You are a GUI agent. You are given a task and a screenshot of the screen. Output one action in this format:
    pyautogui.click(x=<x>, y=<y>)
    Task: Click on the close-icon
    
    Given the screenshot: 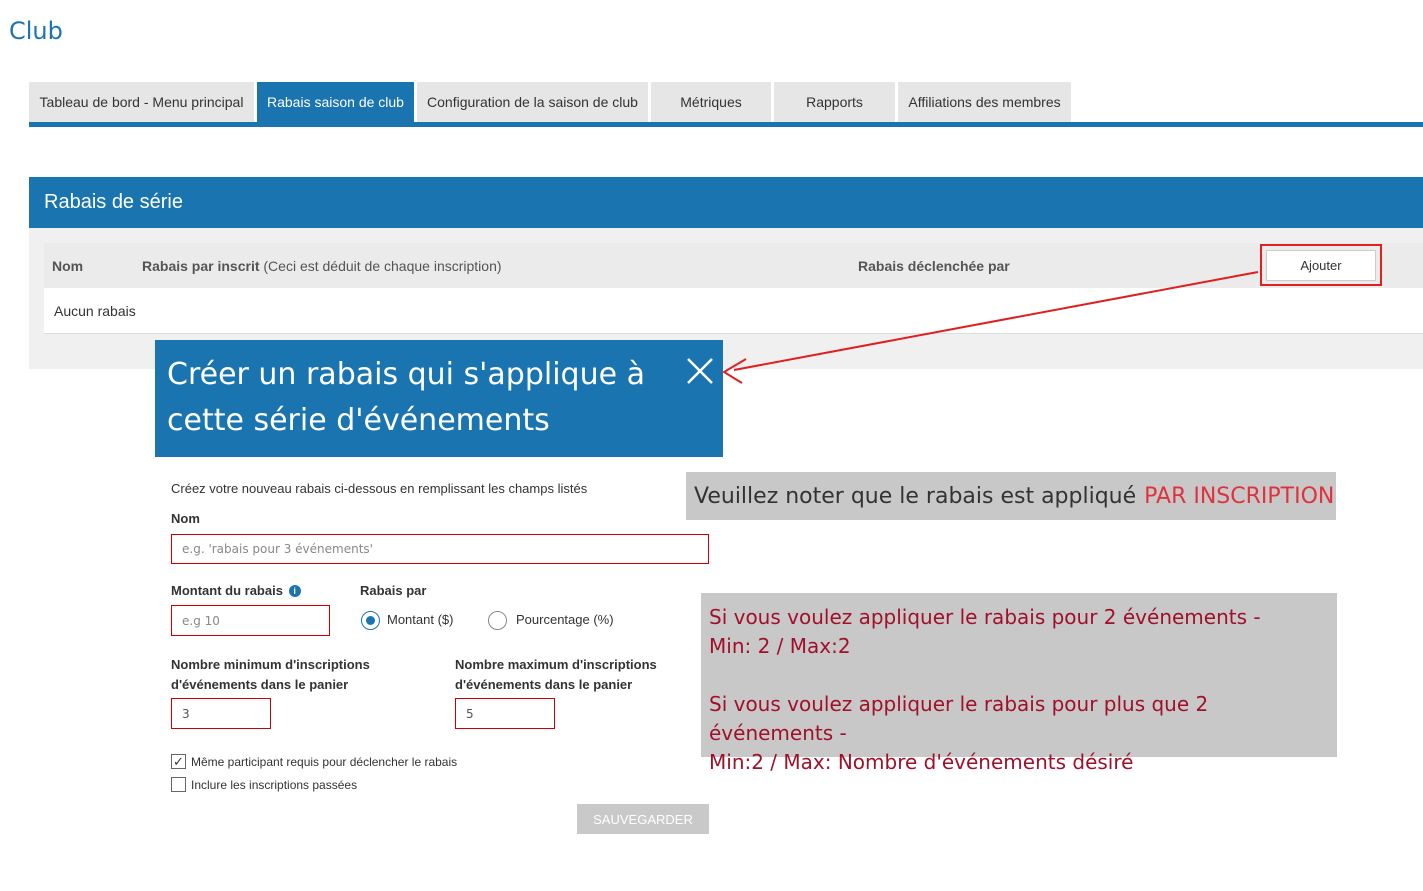 What is the action you would take?
    pyautogui.click(x=700, y=371)
    